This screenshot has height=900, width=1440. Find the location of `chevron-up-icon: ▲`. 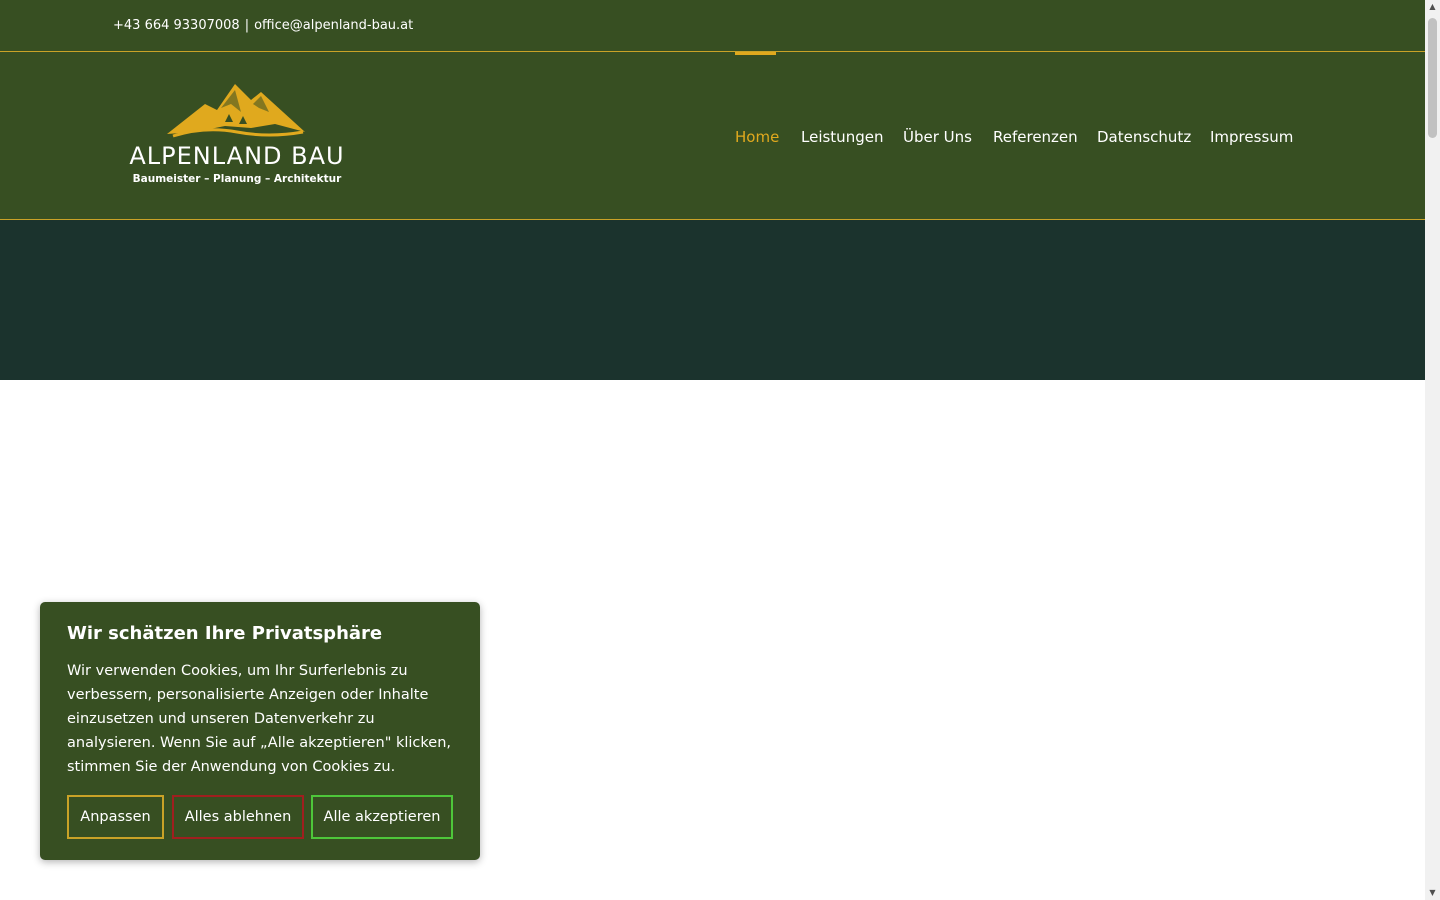

chevron-up-icon: ▲ is located at coordinates (1432, 7).